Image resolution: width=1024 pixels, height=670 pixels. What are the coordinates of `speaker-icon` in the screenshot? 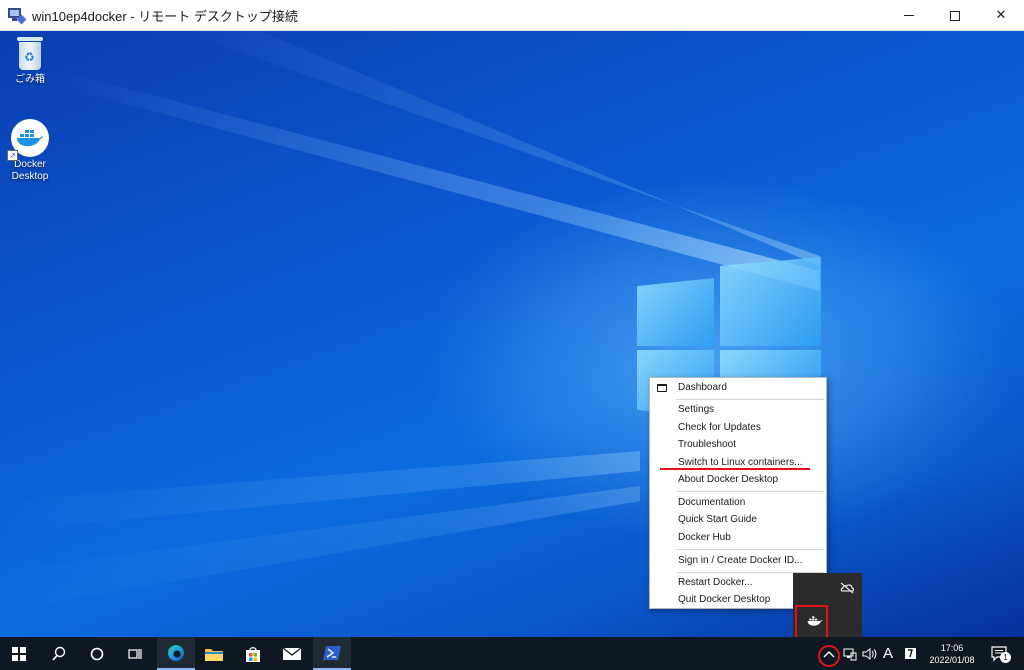 It's located at (869, 653).